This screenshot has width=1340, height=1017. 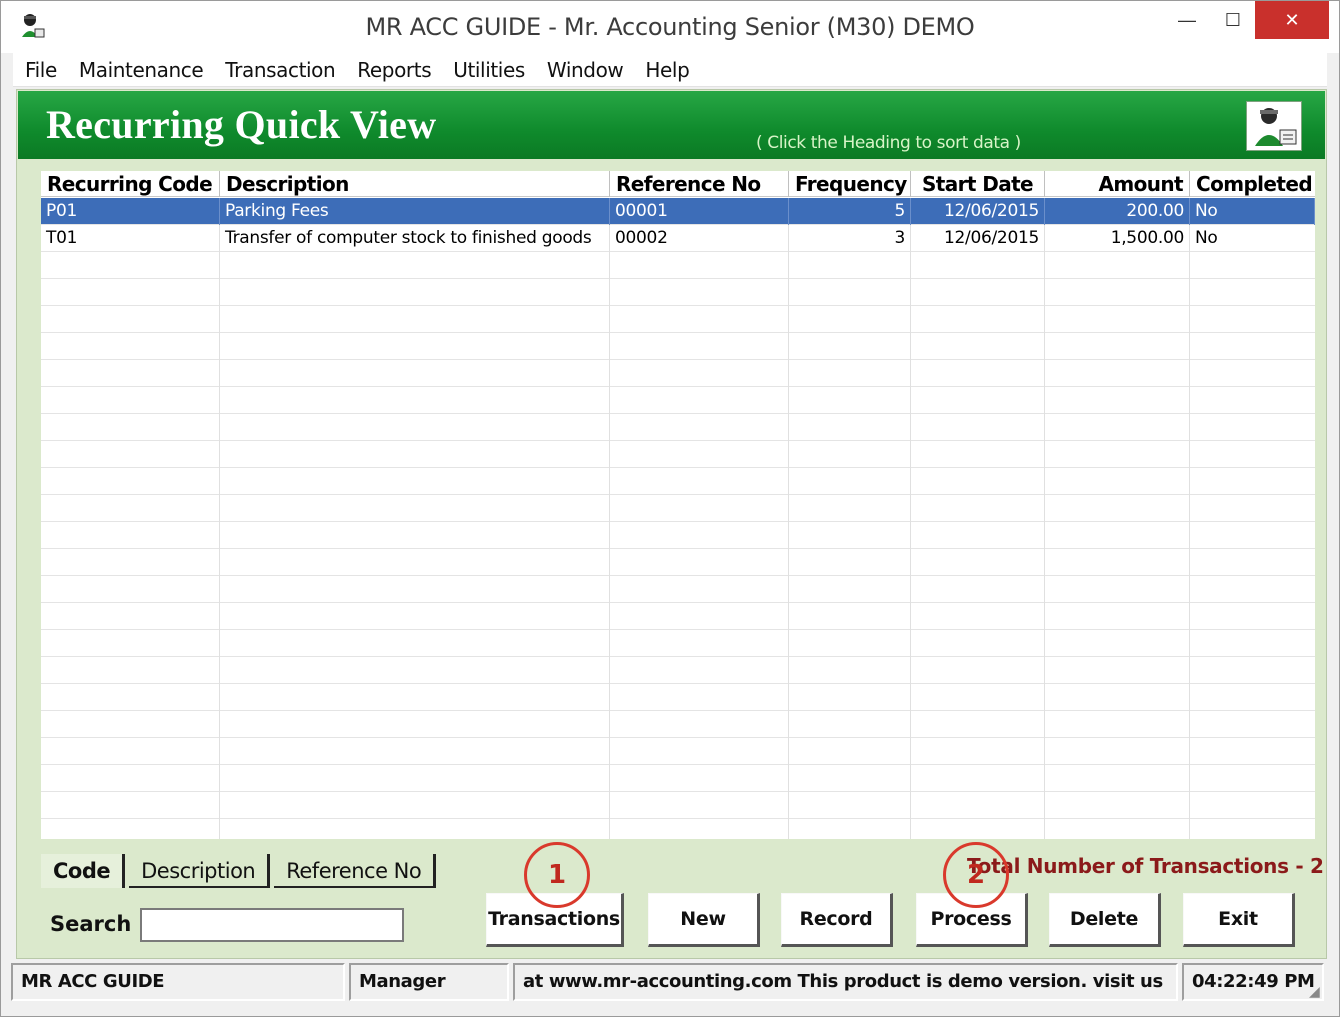 What do you see at coordinates (130, 184) in the screenshot?
I see `column-header-recurring-code: Recurring Code` at bounding box center [130, 184].